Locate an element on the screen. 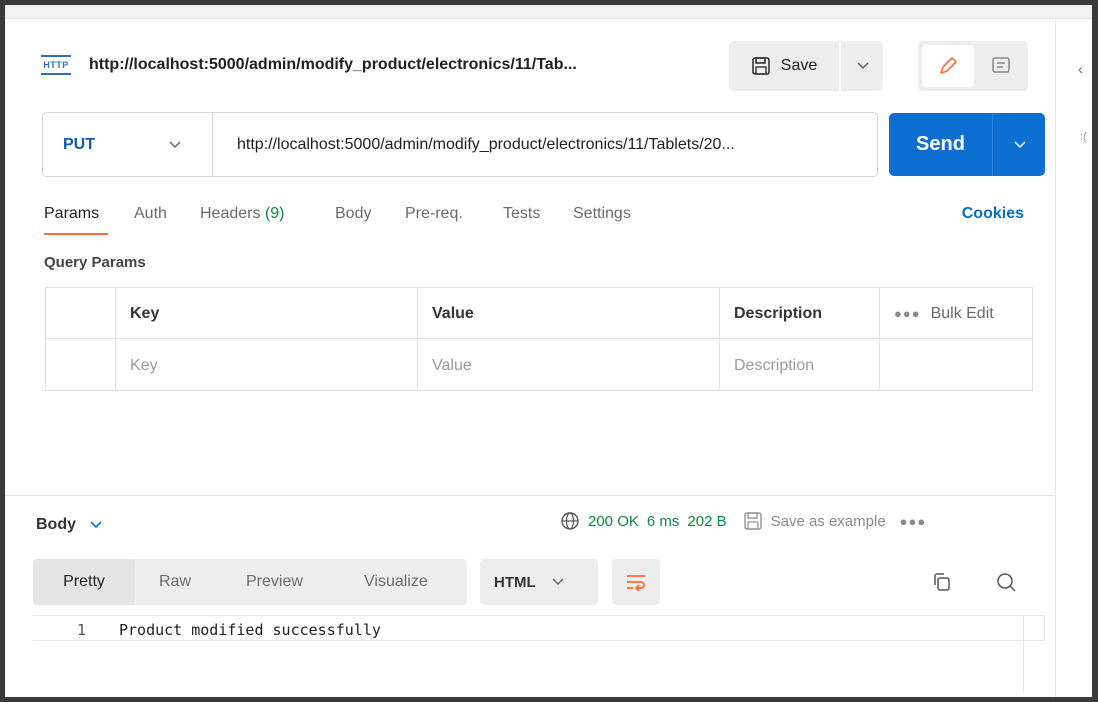 This screenshot has width=1098, height=702. pane-divider is located at coordinates (530, 495).